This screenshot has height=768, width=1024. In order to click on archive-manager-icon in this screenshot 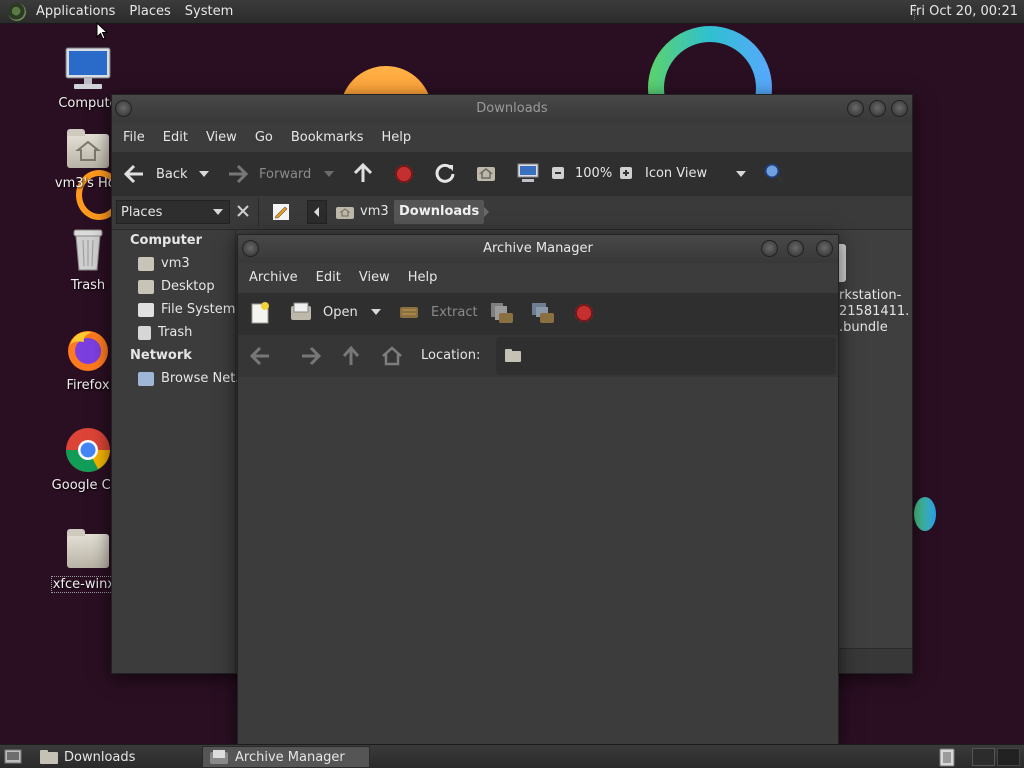, I will do `click(219, 757)`.